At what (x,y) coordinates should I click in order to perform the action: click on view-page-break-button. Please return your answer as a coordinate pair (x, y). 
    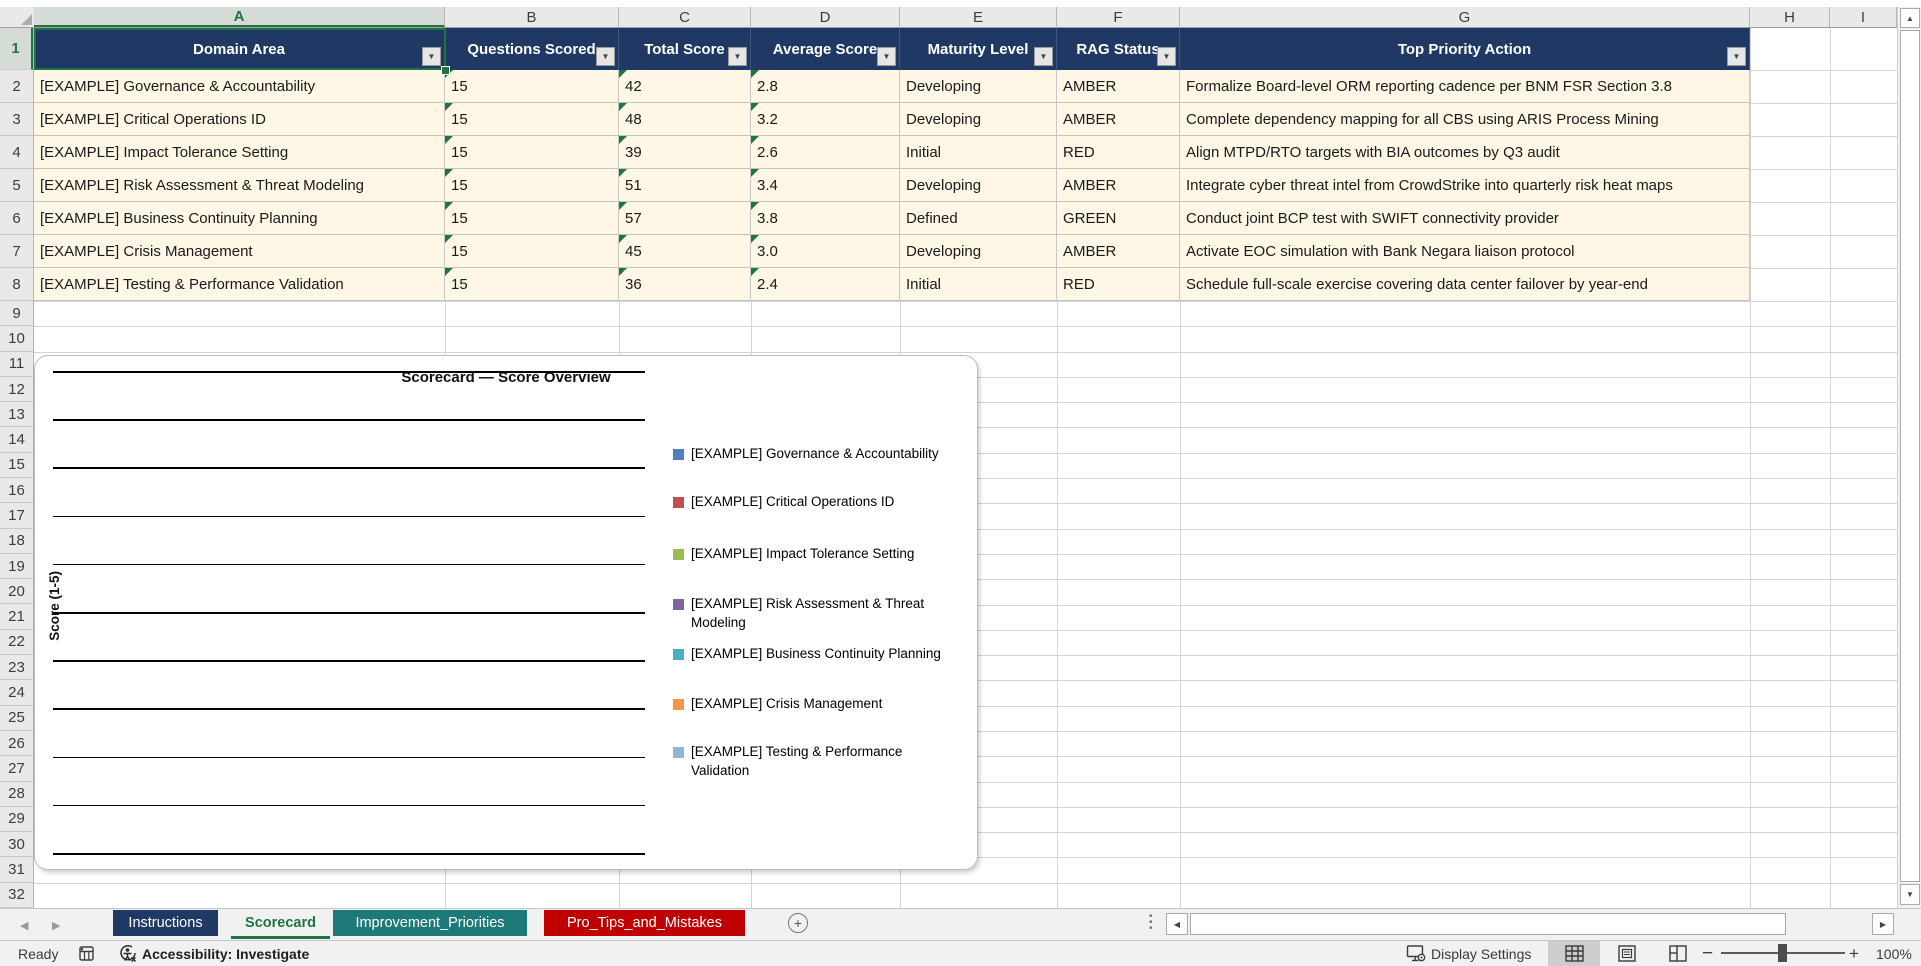
    Looking at the image, I should click on (1678, 953).